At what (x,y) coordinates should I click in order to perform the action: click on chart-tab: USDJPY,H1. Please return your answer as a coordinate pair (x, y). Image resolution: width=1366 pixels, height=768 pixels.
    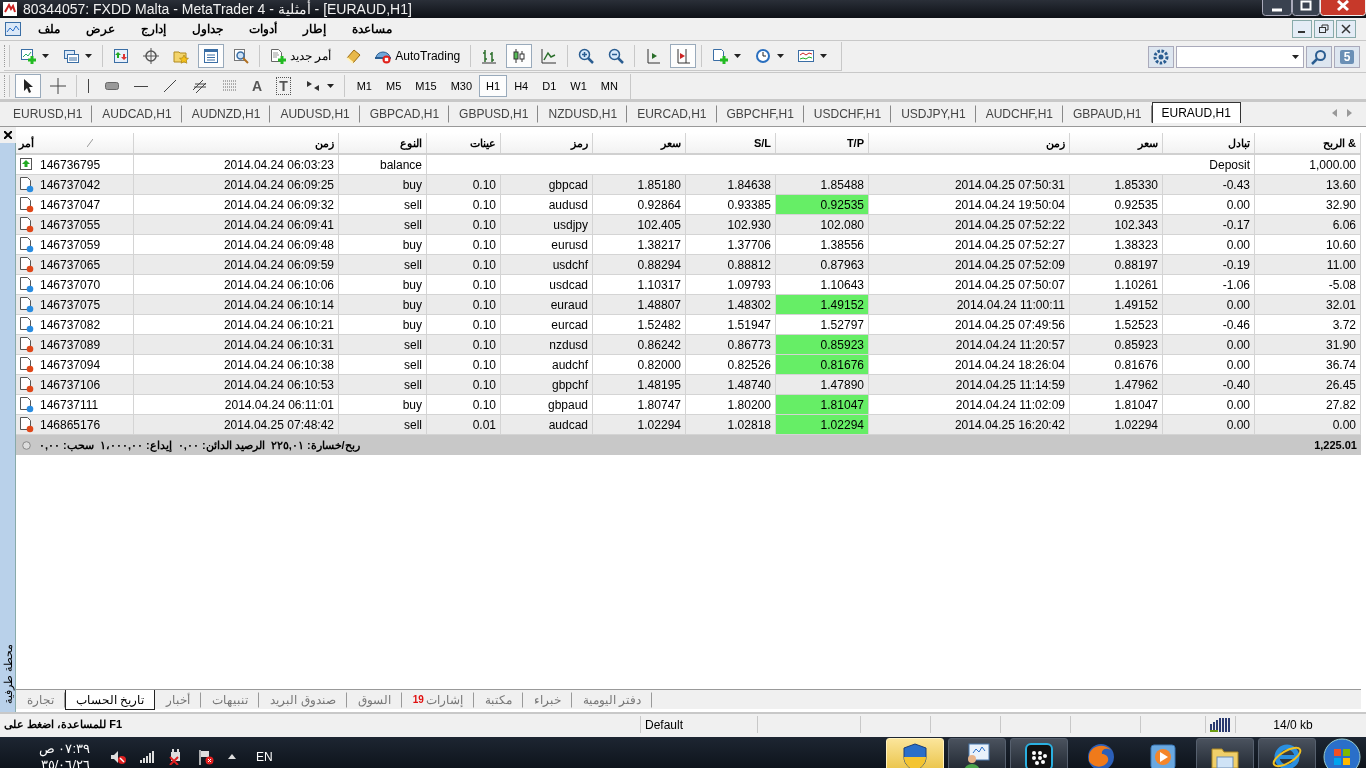
    Looking at the image, I should click on (933, 114).